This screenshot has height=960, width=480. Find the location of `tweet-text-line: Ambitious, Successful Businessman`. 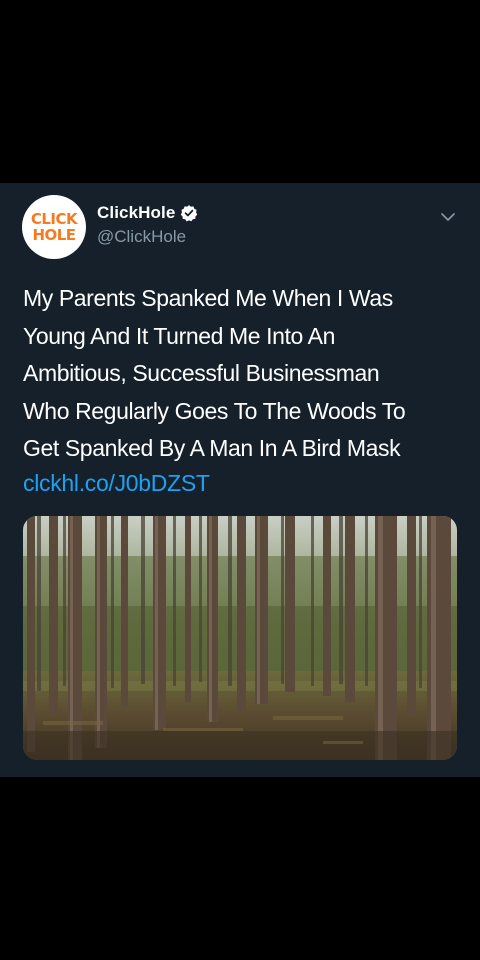

tweet-text-line: Ambitious, Successful Businessman is located at coordinates (201, 373).